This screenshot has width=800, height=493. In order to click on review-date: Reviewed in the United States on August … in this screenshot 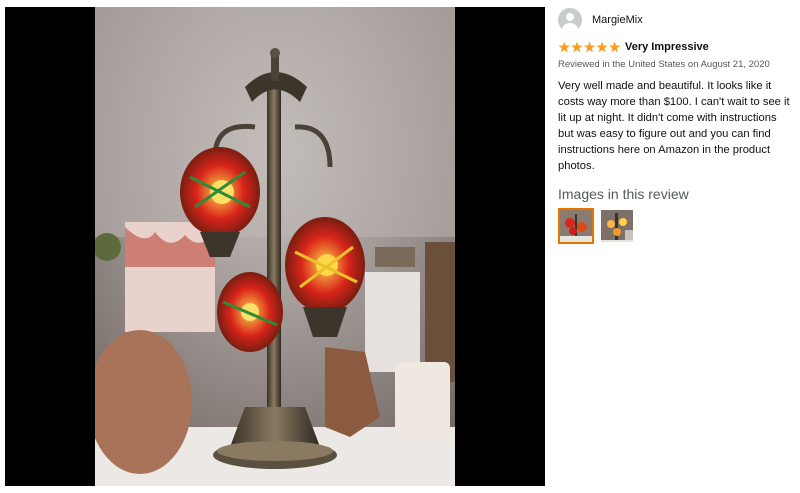, I will do `click(664, 64)`.